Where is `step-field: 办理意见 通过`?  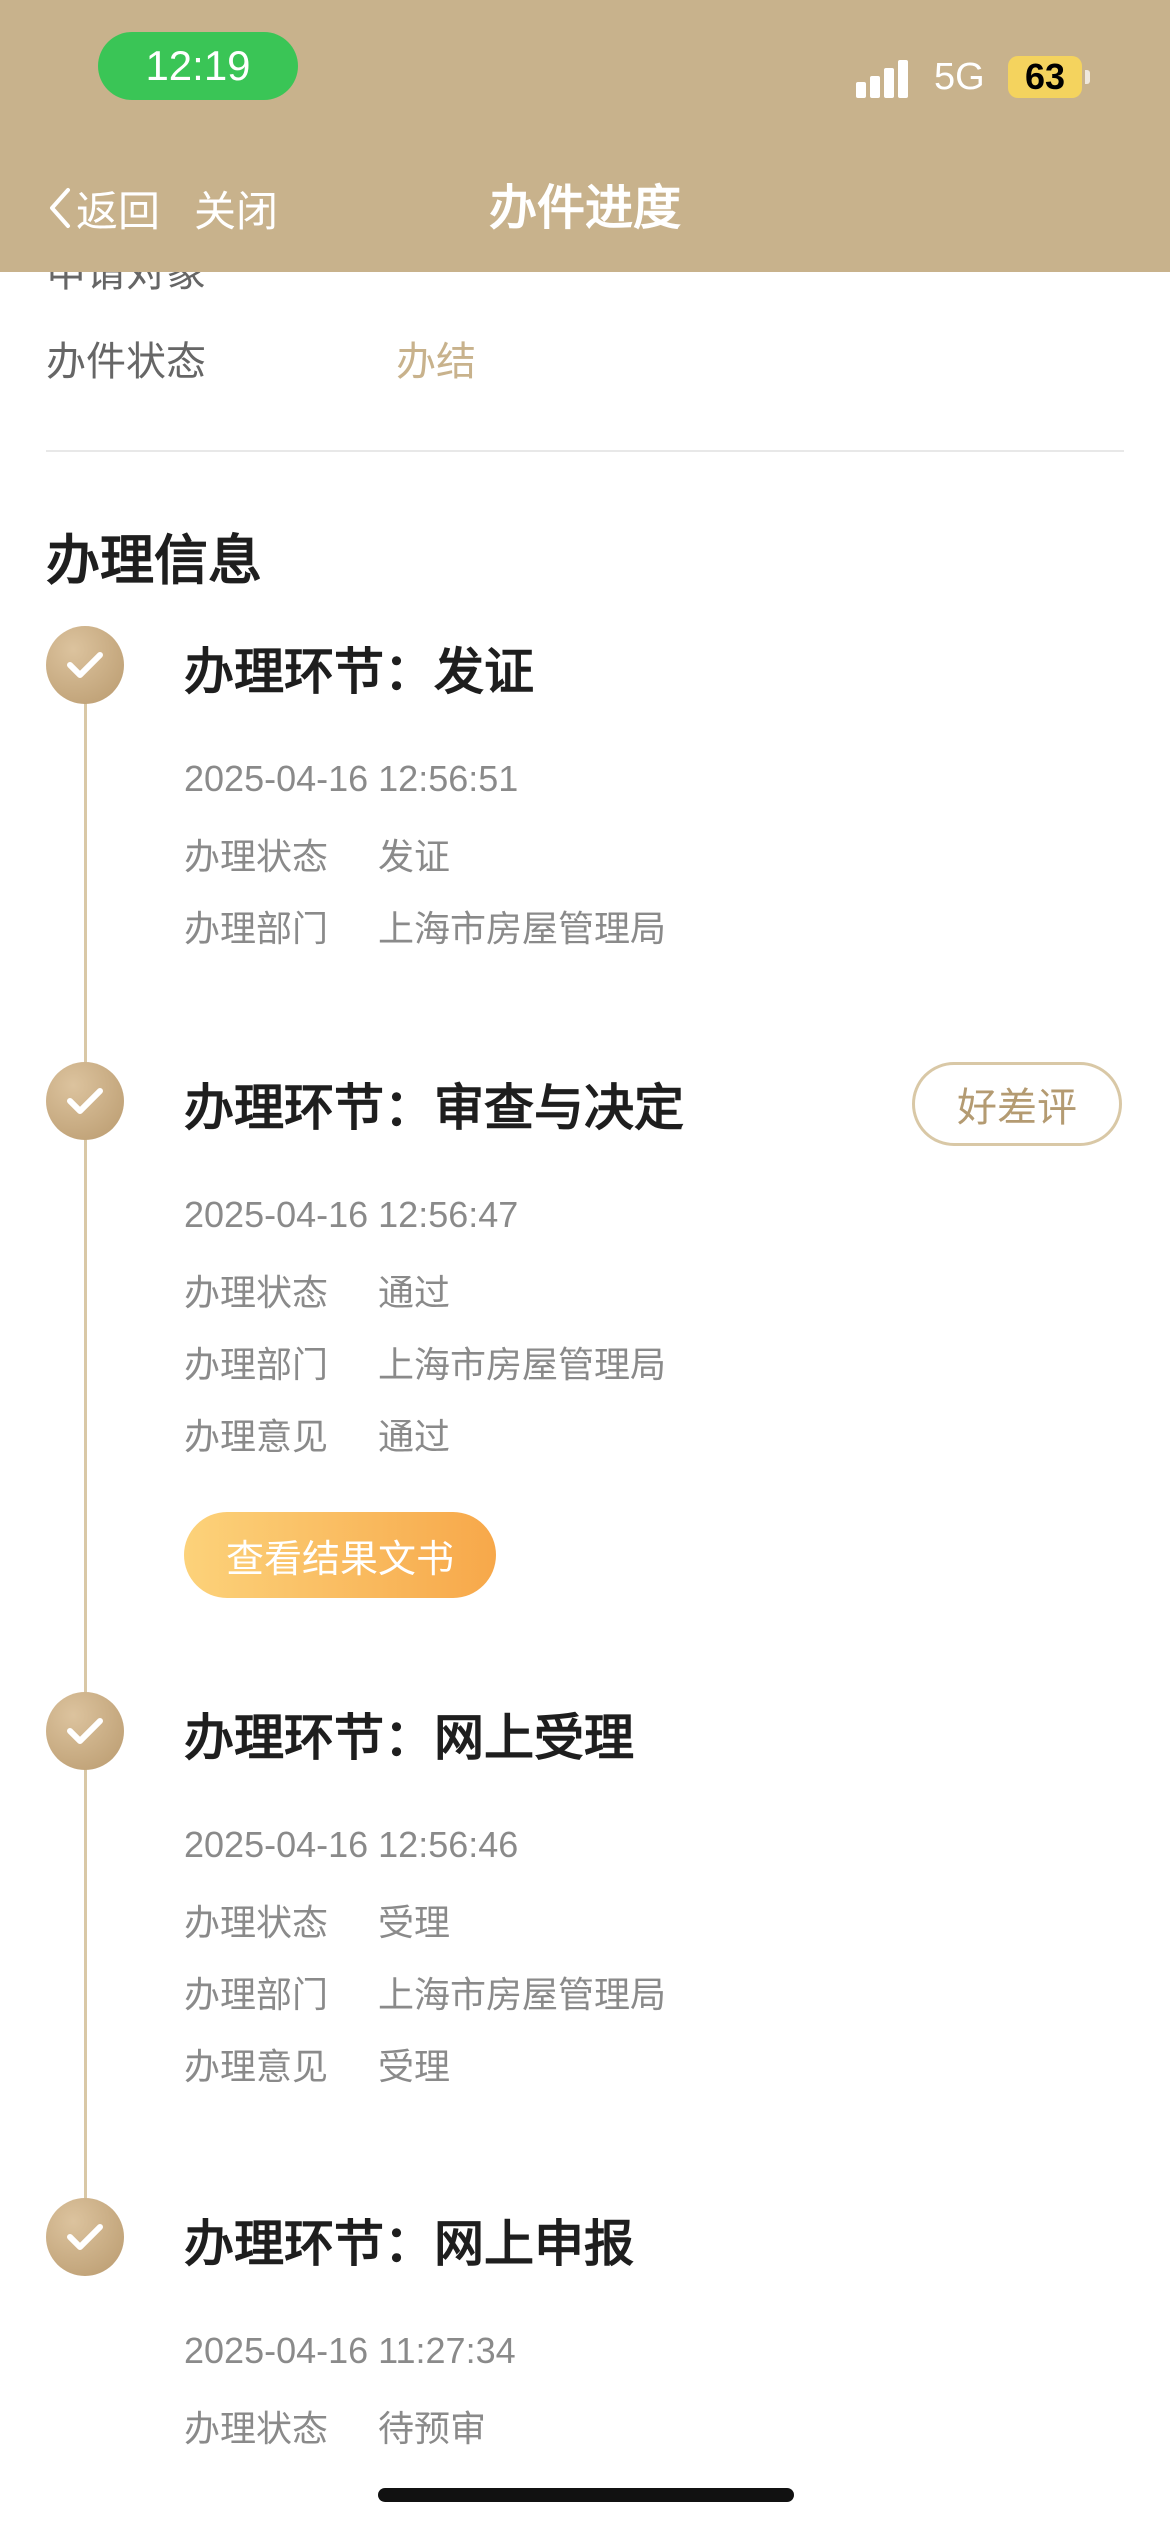
step-field: 办理意见 通过 is located at coordinates (317, 1434).